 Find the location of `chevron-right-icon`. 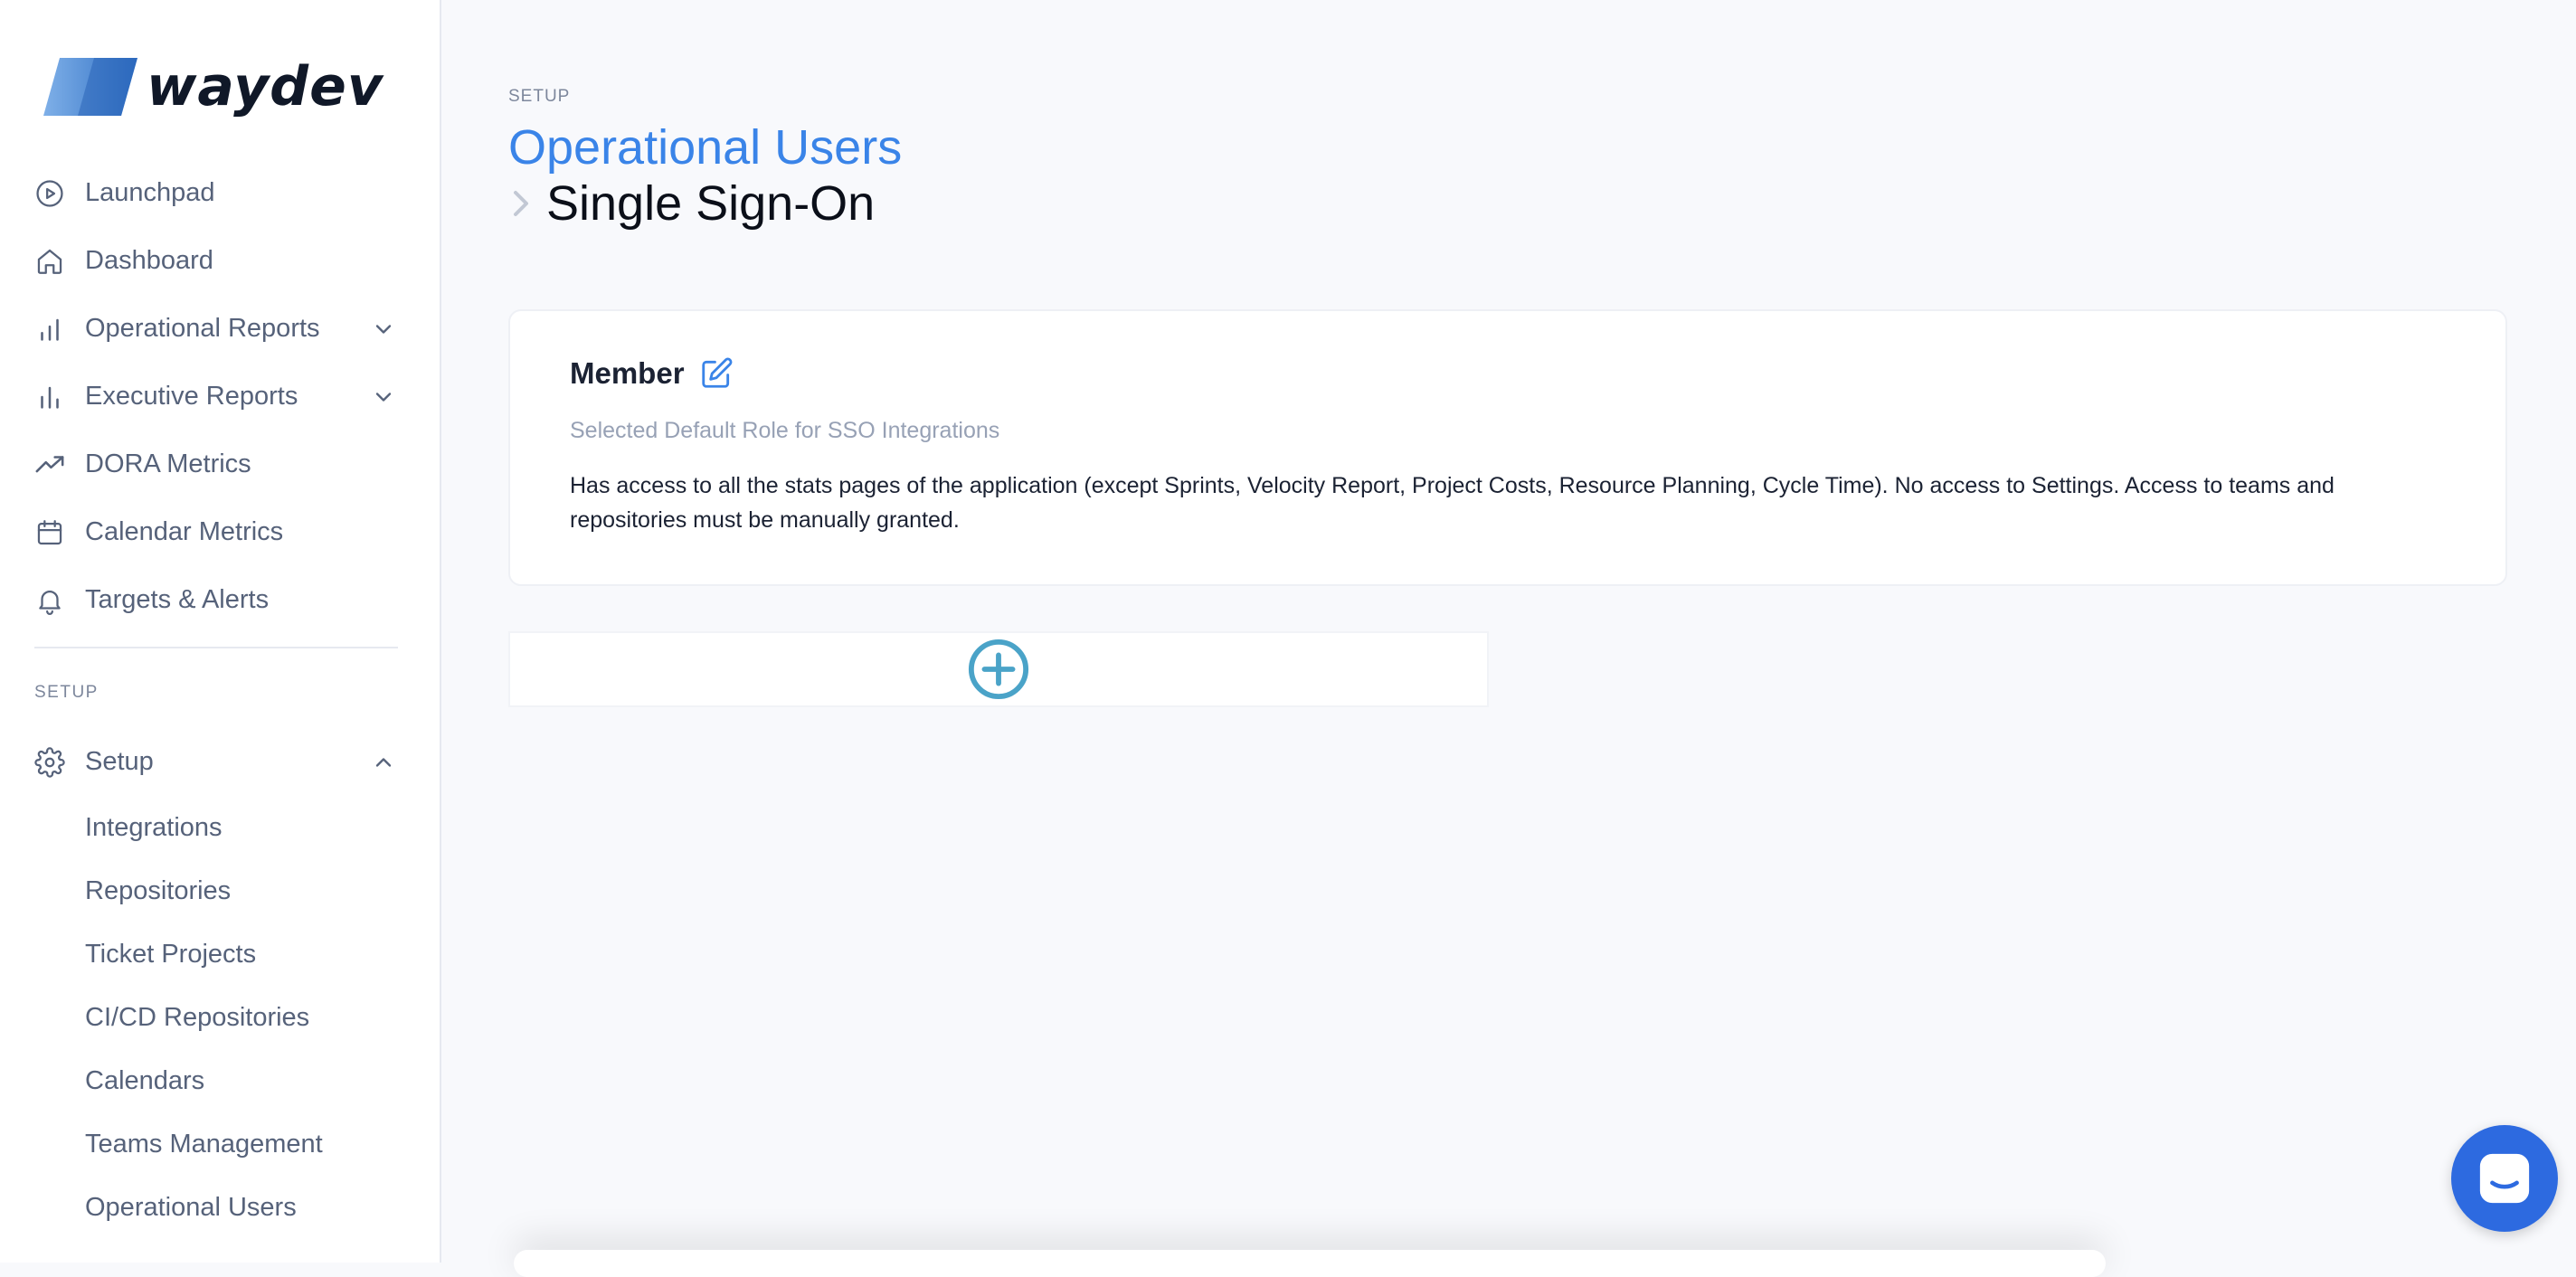

chevron-right-icon is located at coordinates (521, 203).